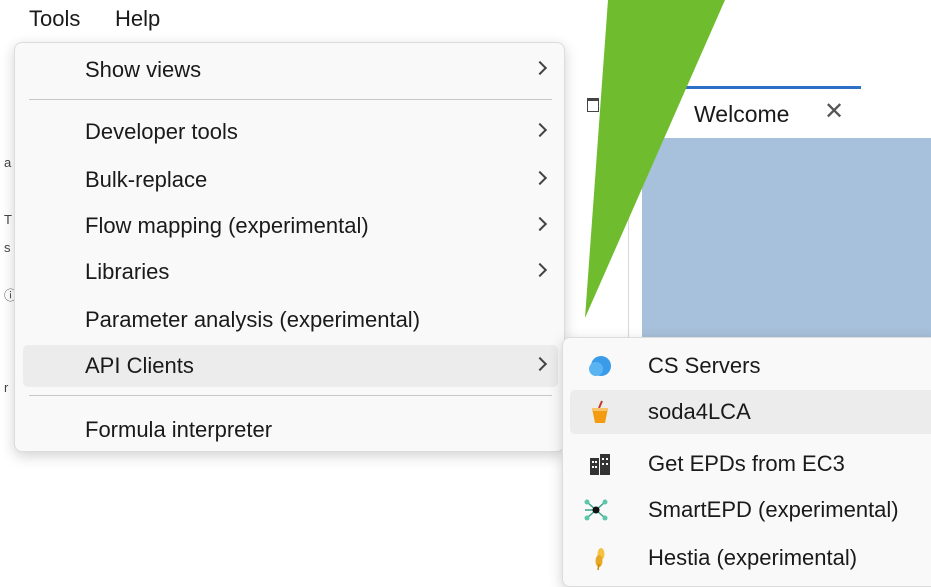  What do you see at coordinates (628, 215) in the screenshot?
I see `pane-divider` at bounding box center [628, 215].